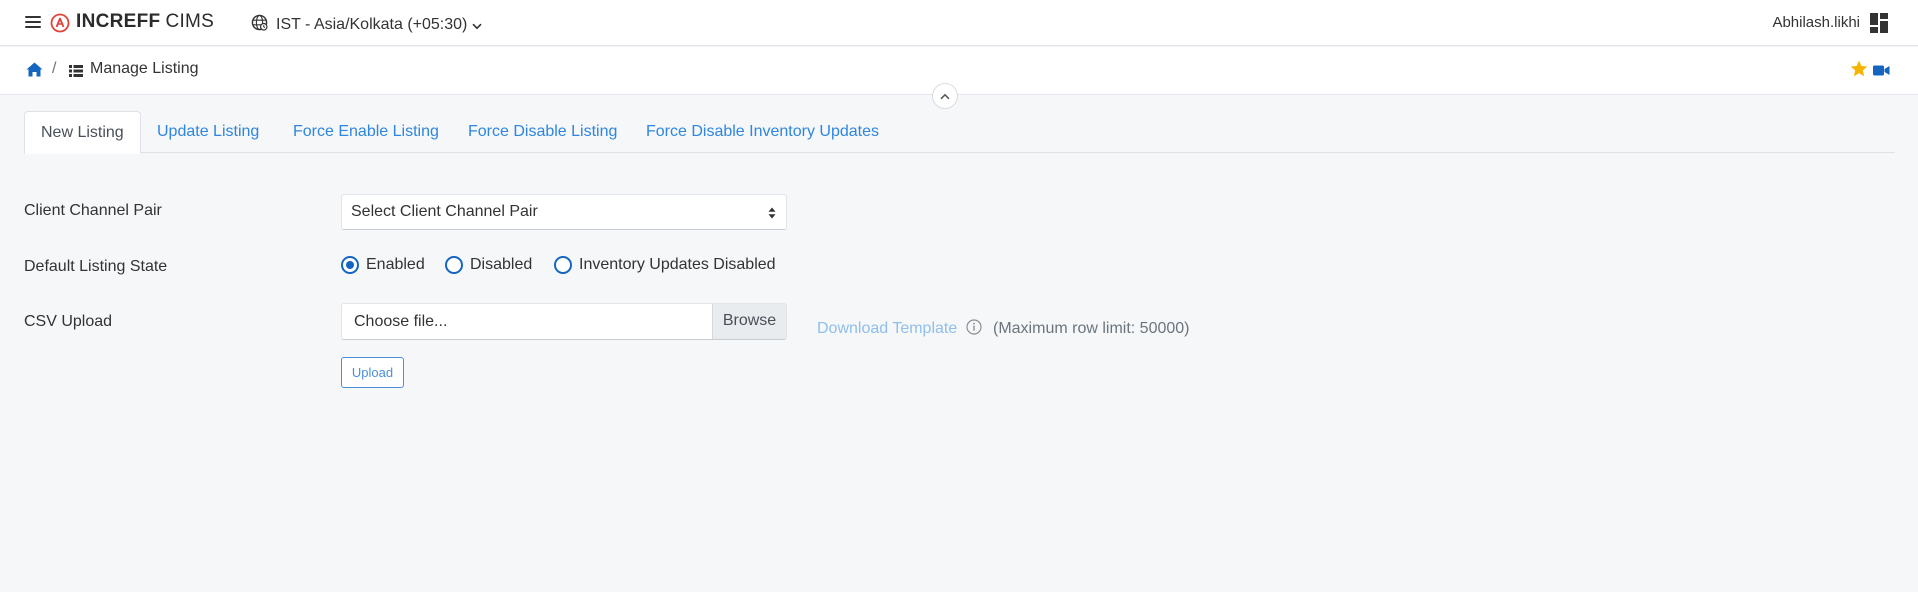 This screenshot has height=592, width=1918. Describe the element at coordinates (542, 132) in the screenshot. I see `tab-force-disable-listing: Force Disable Listing` at that location.